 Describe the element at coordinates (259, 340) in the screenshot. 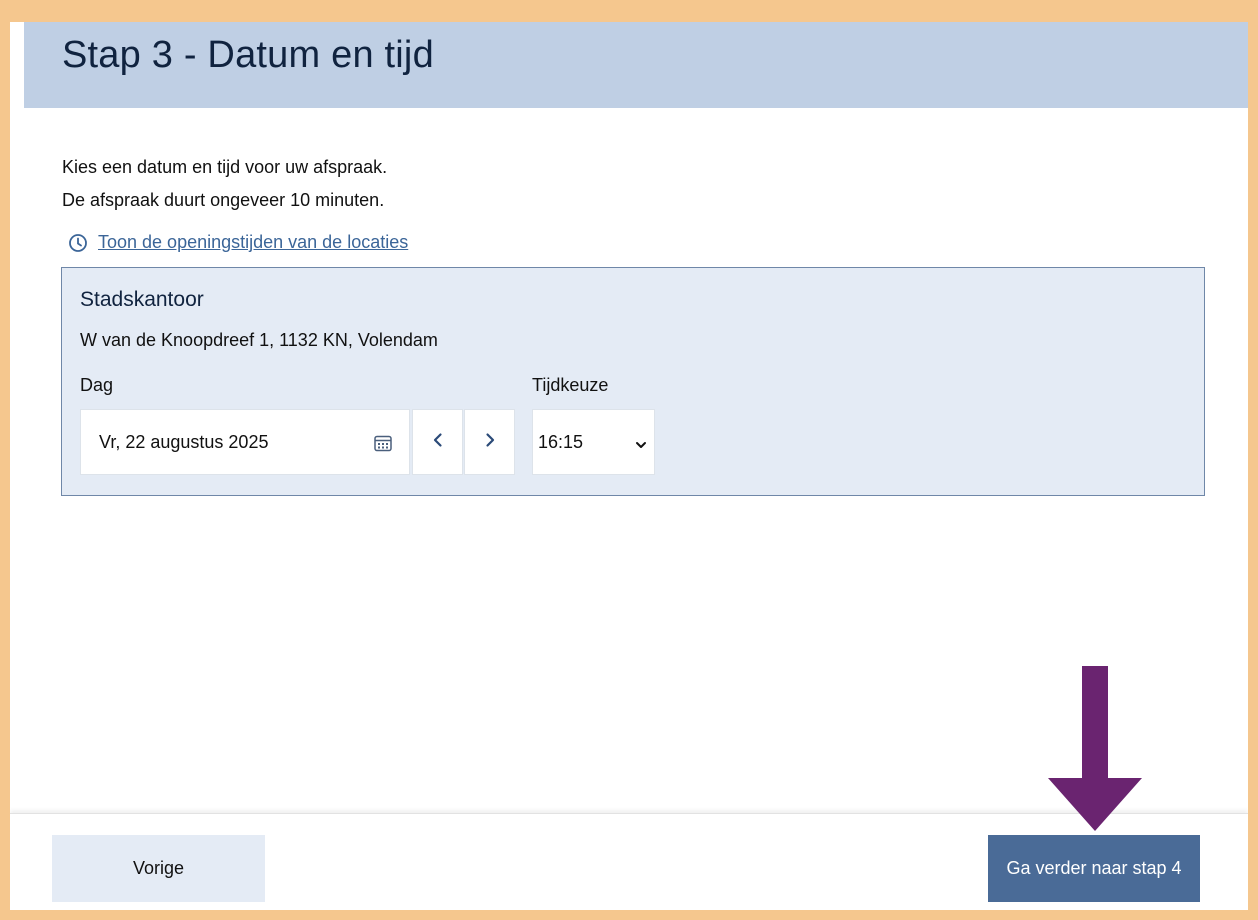

I see `location-address: W van de Knoopdreef 1, 1132 KN, Volendam` at that location.